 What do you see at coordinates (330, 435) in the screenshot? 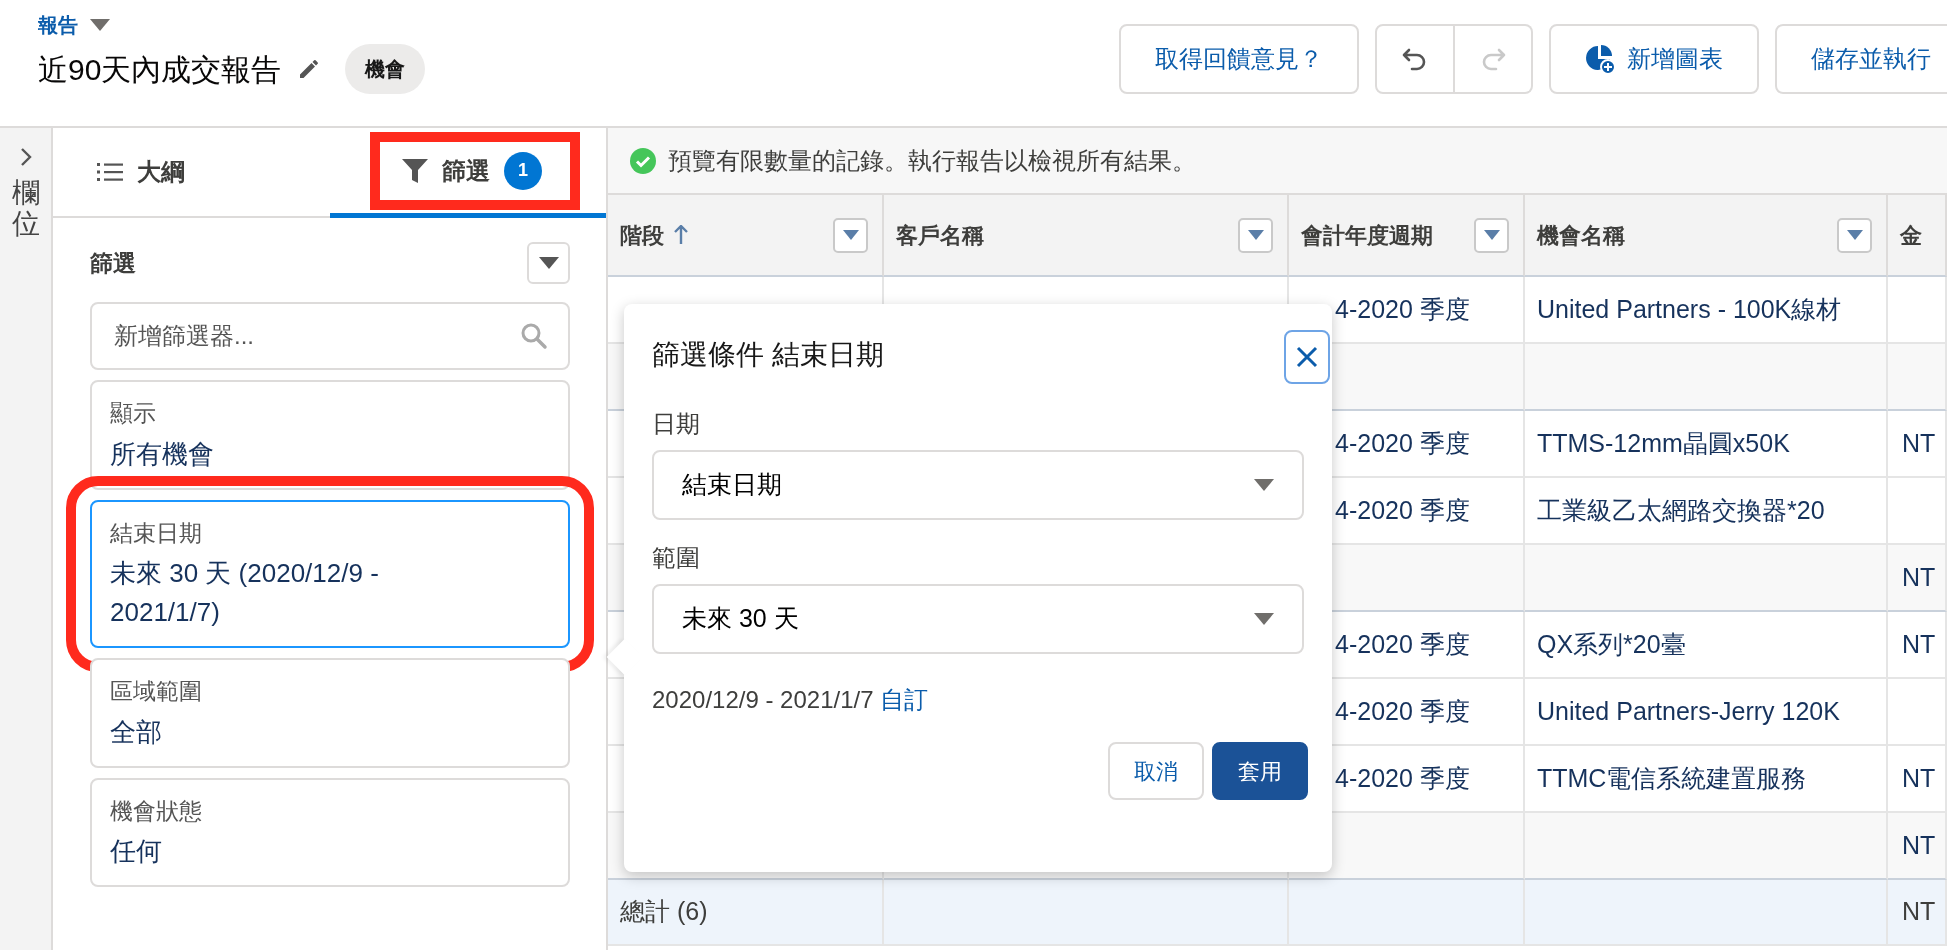
I see `filter-card: 顯示 所有機會` at bounding box center [330, 435].